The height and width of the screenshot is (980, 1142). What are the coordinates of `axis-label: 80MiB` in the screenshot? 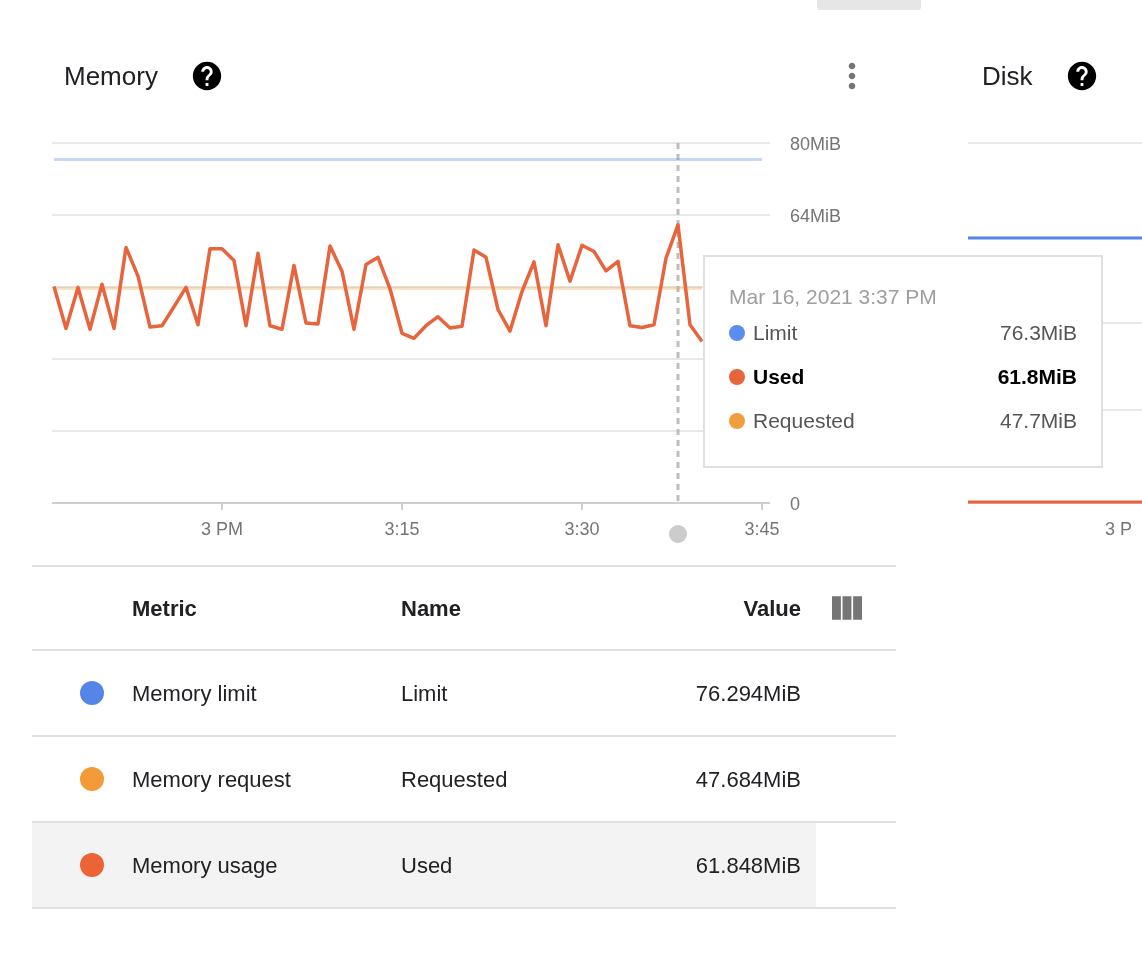 It's located at (816, 144).